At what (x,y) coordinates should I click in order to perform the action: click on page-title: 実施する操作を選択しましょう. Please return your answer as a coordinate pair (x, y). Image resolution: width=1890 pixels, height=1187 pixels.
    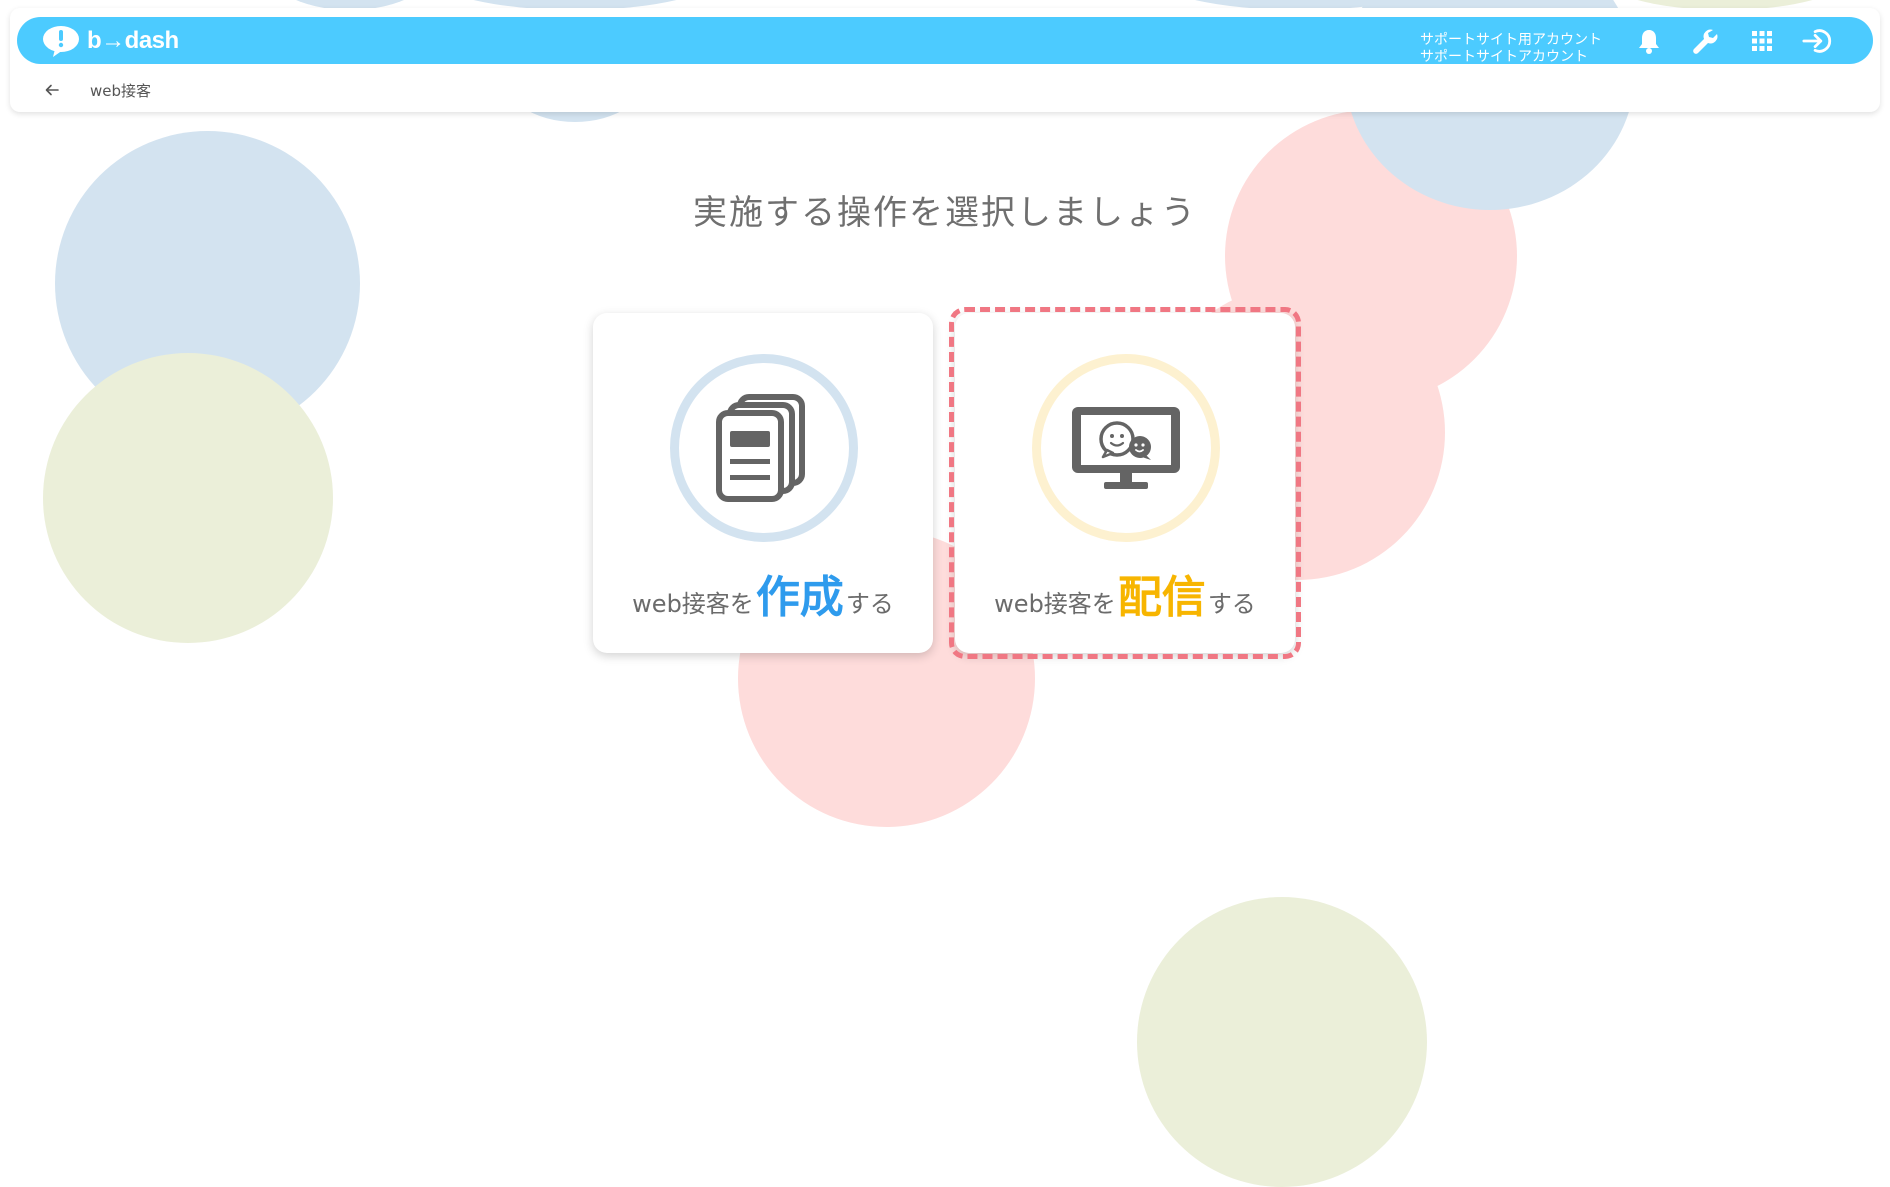
    Looking at the image, I should click on (945, 213).